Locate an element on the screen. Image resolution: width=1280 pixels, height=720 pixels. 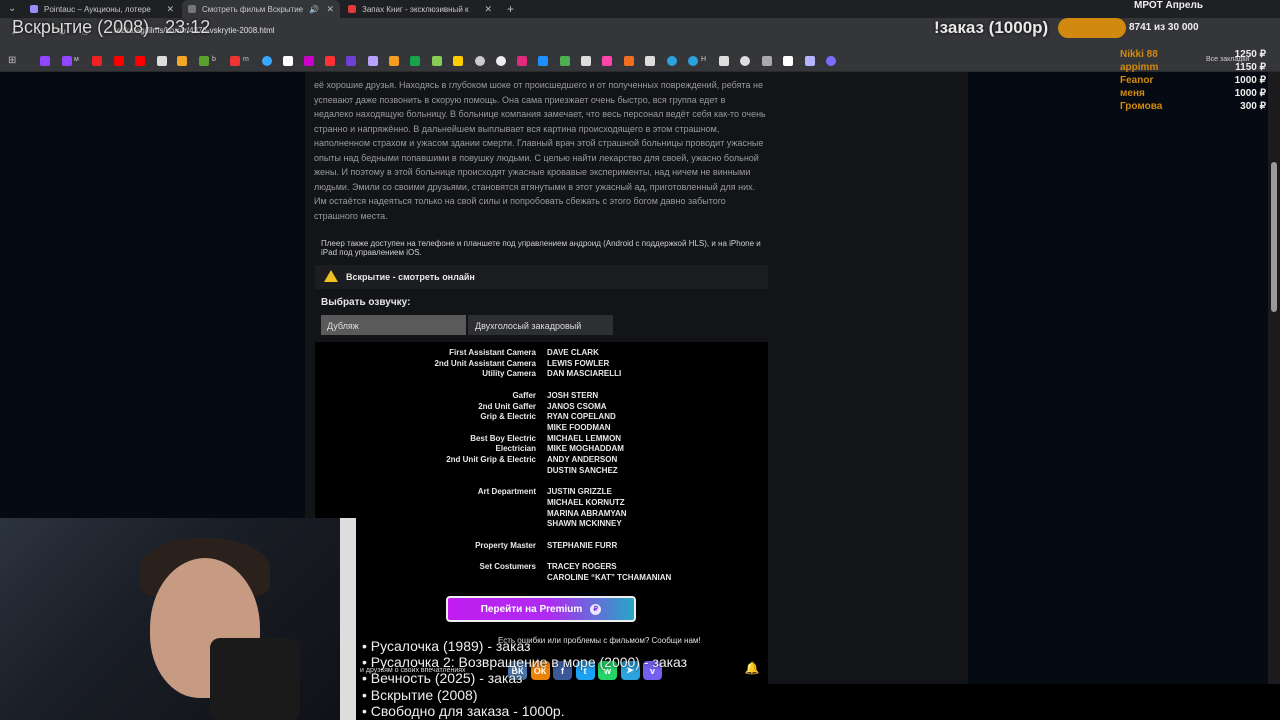
donor-name: меня is located at coordinates (1132, 93).